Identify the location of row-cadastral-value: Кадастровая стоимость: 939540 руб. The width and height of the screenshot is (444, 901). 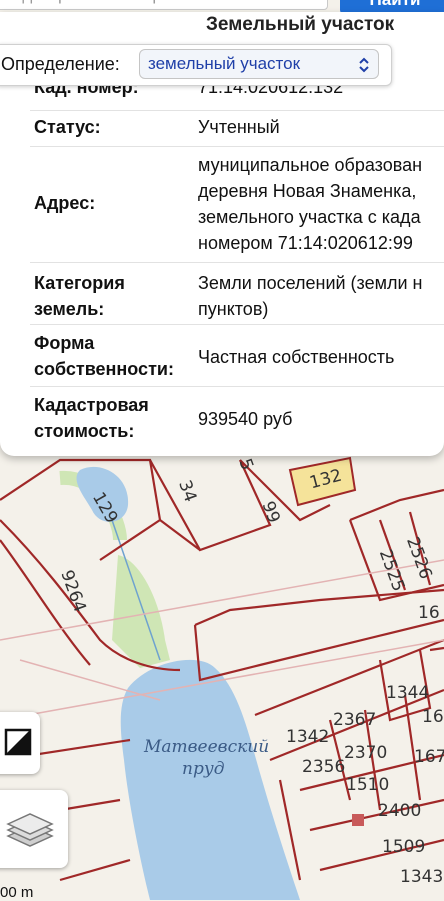
(237, 417).